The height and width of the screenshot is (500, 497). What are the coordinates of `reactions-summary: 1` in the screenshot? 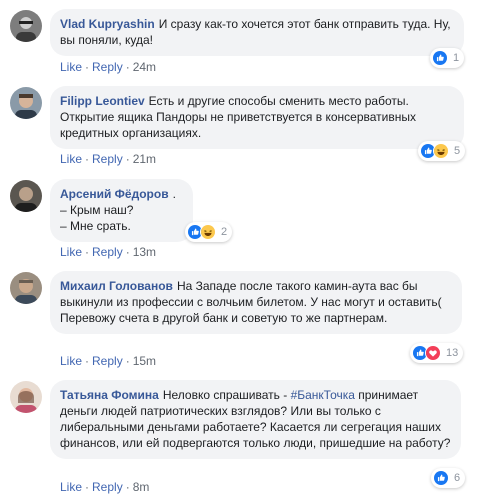 It's located at (447, 58).